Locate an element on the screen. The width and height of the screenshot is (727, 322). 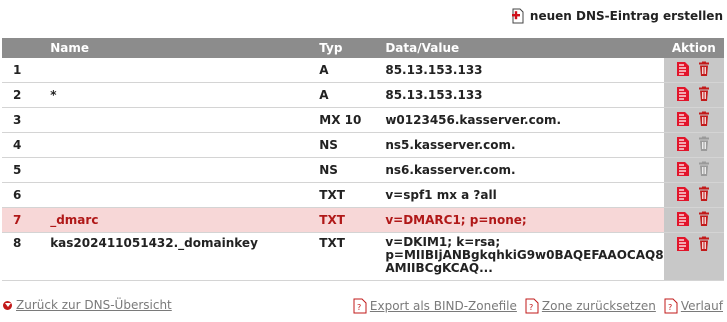
table-row: 6 TXT v=spf1 mx a ?all is located at coordinates (363, 195).